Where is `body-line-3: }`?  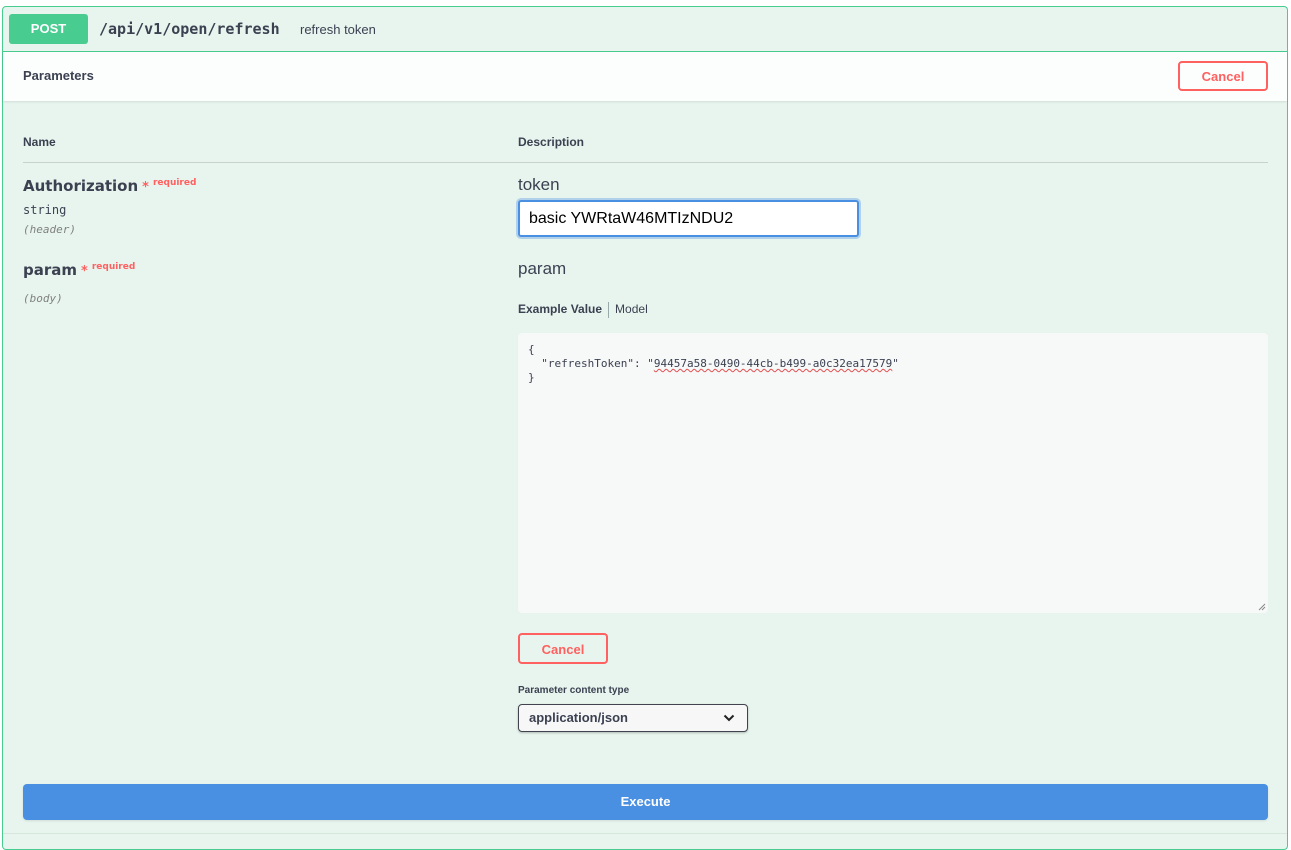 body-line-3: } is located at coordinates (531, 377).